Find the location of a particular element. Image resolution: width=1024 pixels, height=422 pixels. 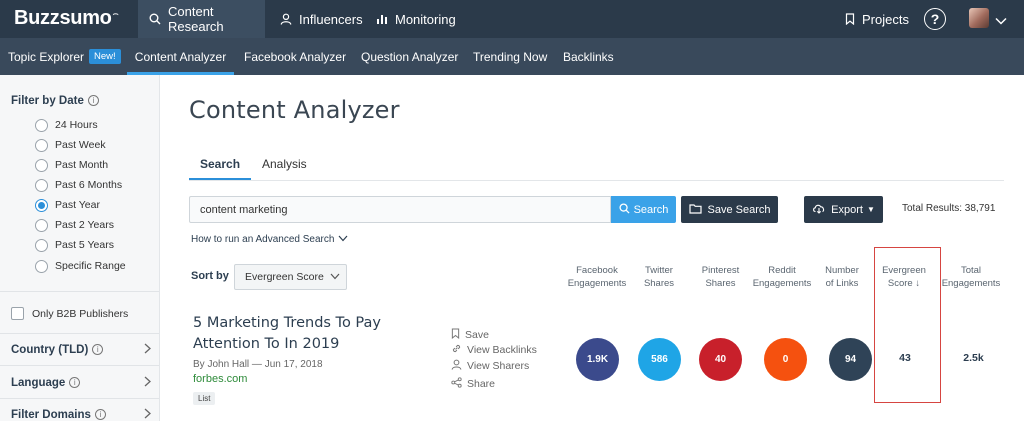

nav-influencers: Influencers is located at coordinates (321, 19).